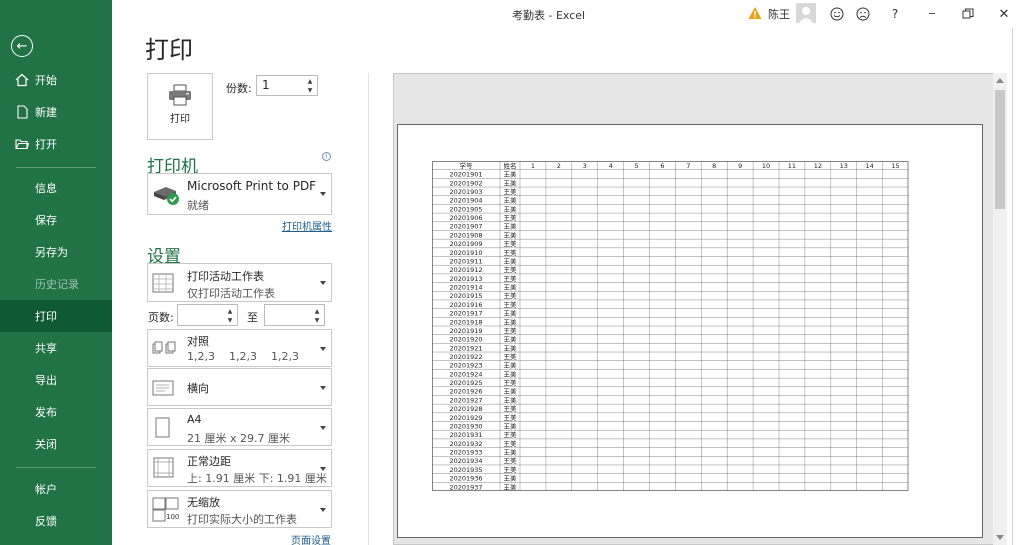 This screenshot has height=545, width=1024. I want to click on table-id-cell: 20201915, so click(465, 296).